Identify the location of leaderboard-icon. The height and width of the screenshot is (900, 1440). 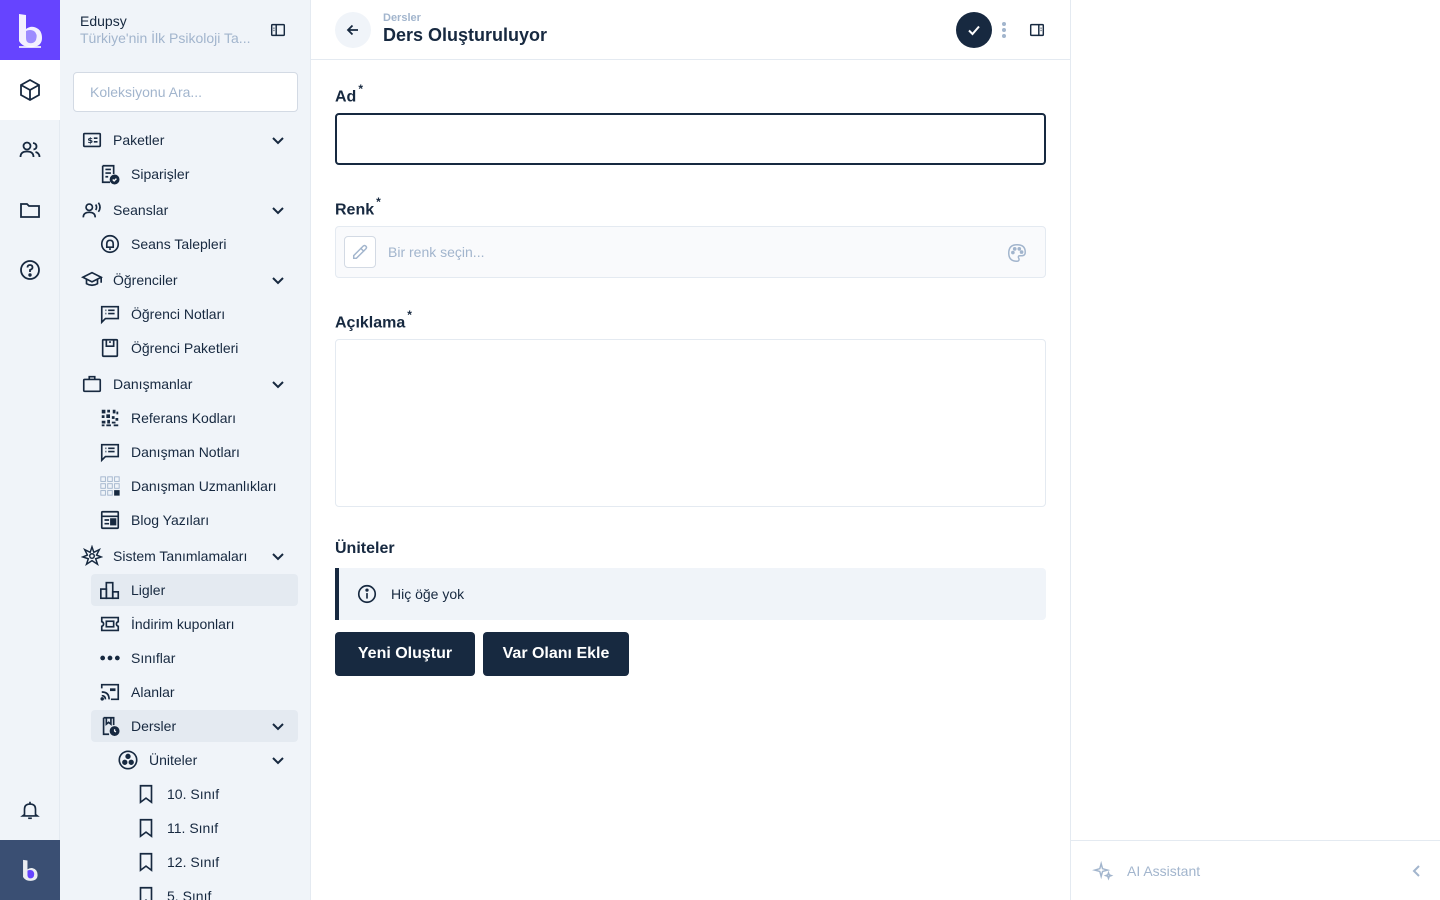
(110, 590).